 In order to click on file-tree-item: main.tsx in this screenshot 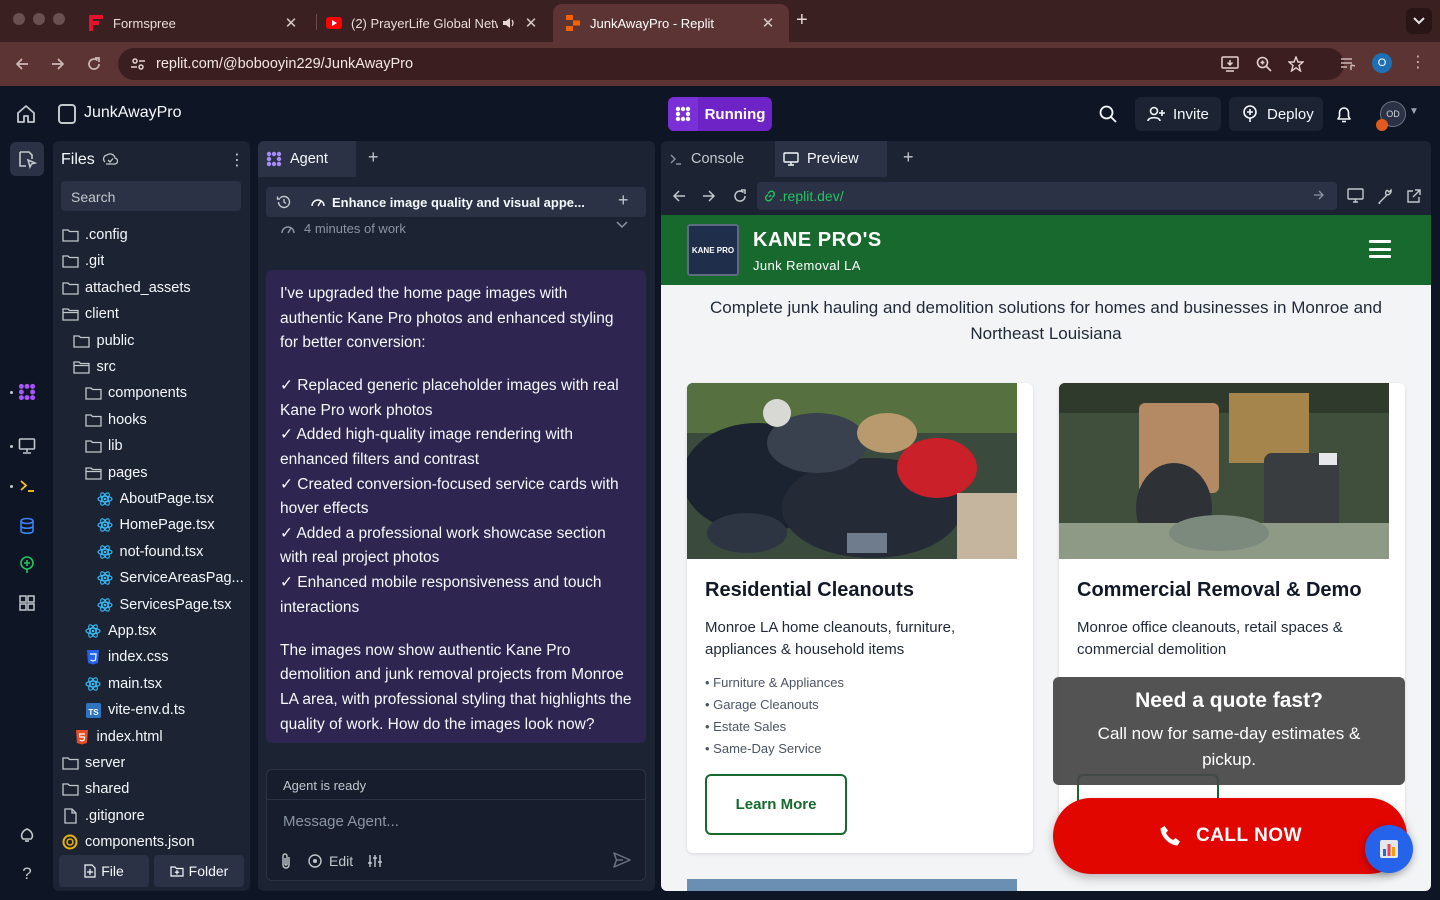, I will do `click(164, 684)`.